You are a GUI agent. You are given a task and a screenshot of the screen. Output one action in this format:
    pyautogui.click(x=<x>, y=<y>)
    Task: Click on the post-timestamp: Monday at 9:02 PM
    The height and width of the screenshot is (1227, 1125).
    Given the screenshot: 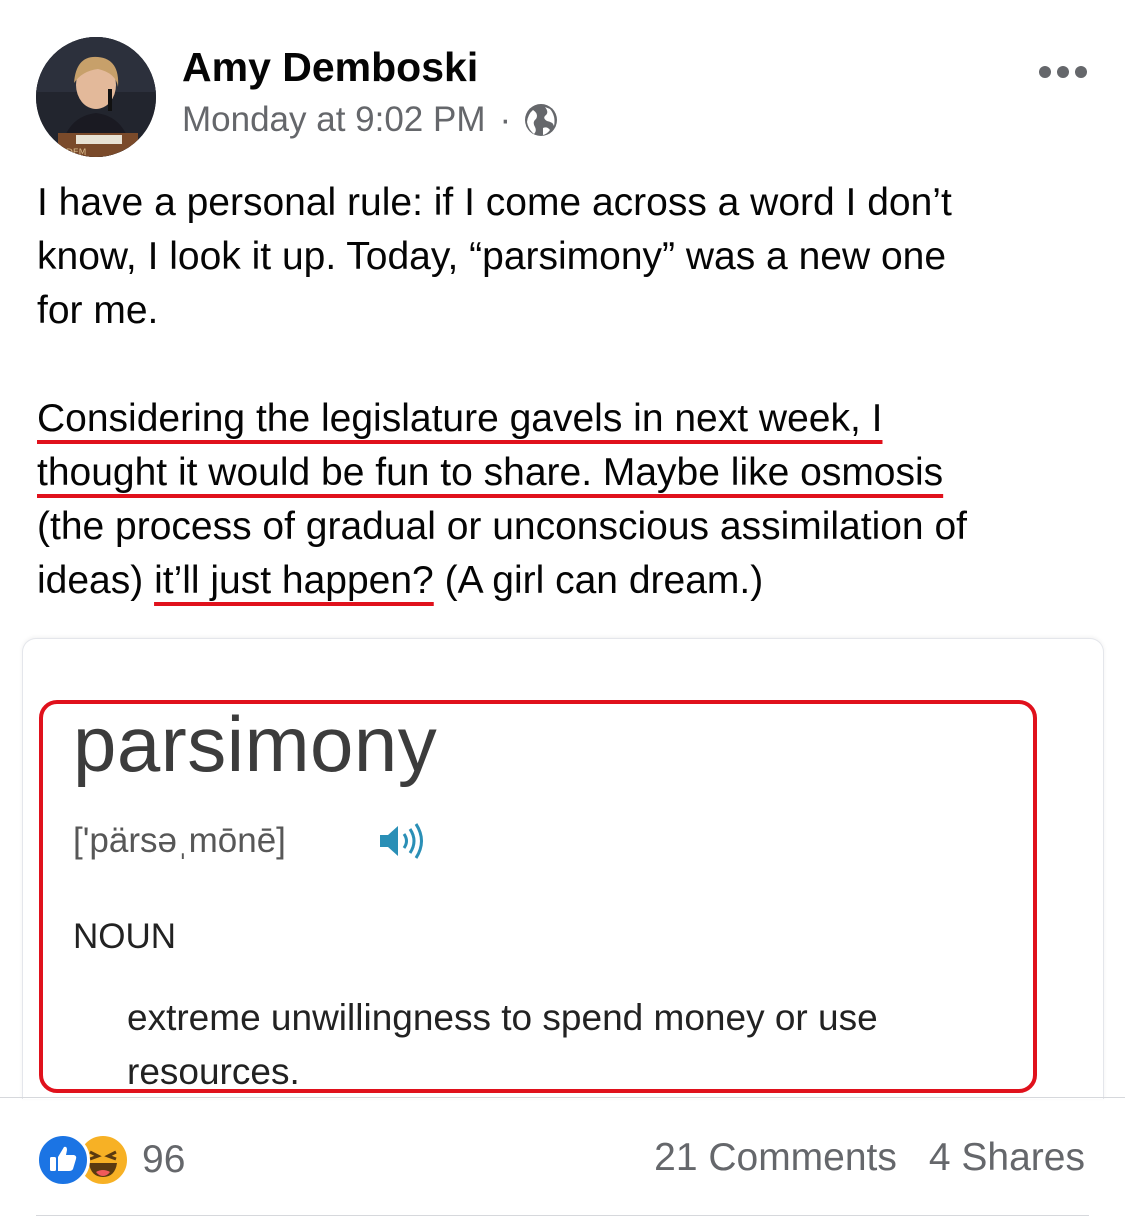 What is the action you would take?
    pyautogui.click(x=334, y=120)
    